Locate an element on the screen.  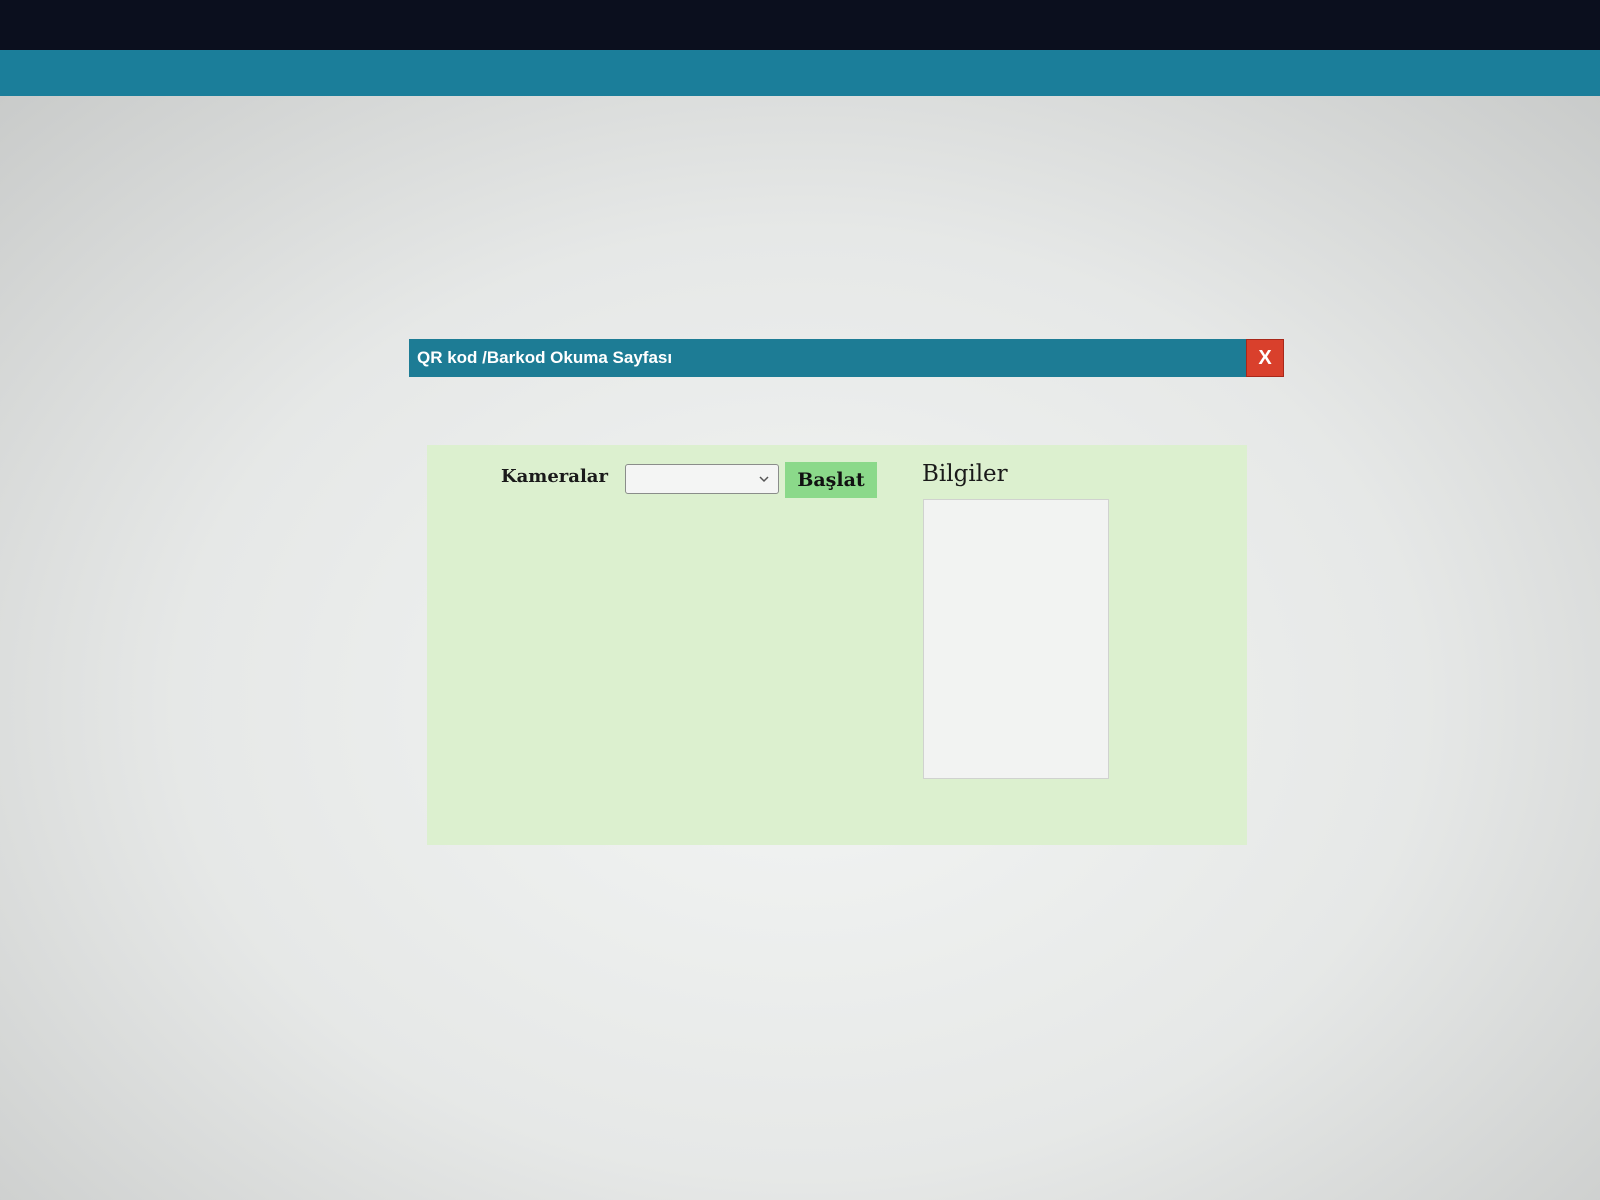
dialog-title: QR kod /Barkod Okuma Sayfası is located at coordinates (545, 357).